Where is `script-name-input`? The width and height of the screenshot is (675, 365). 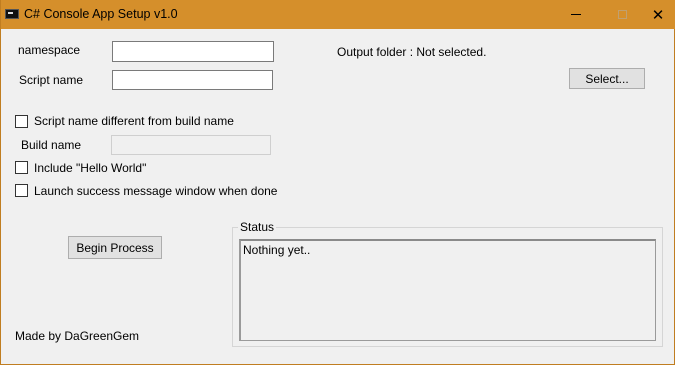 script-name-input is located at coordinates (192, 80).